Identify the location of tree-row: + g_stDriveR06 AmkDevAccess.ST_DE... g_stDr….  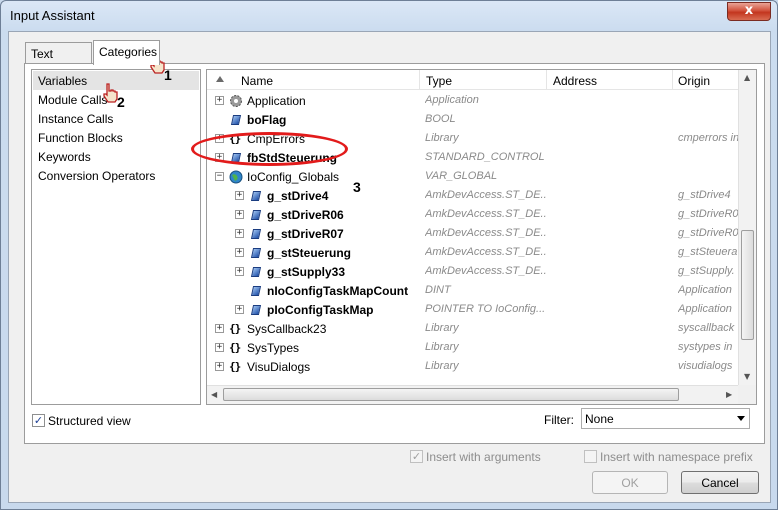
(472, 214).